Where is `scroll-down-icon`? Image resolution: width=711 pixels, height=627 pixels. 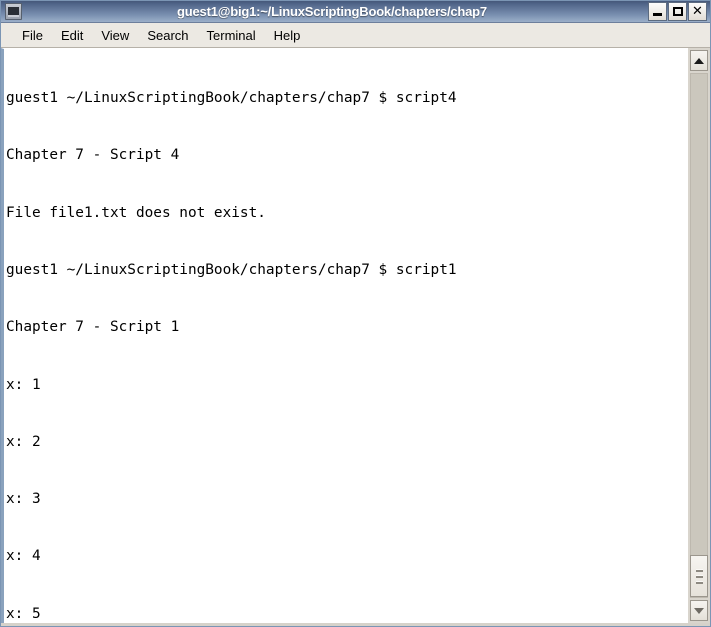
scroll-down-icon is located at coordinates (699, 610).